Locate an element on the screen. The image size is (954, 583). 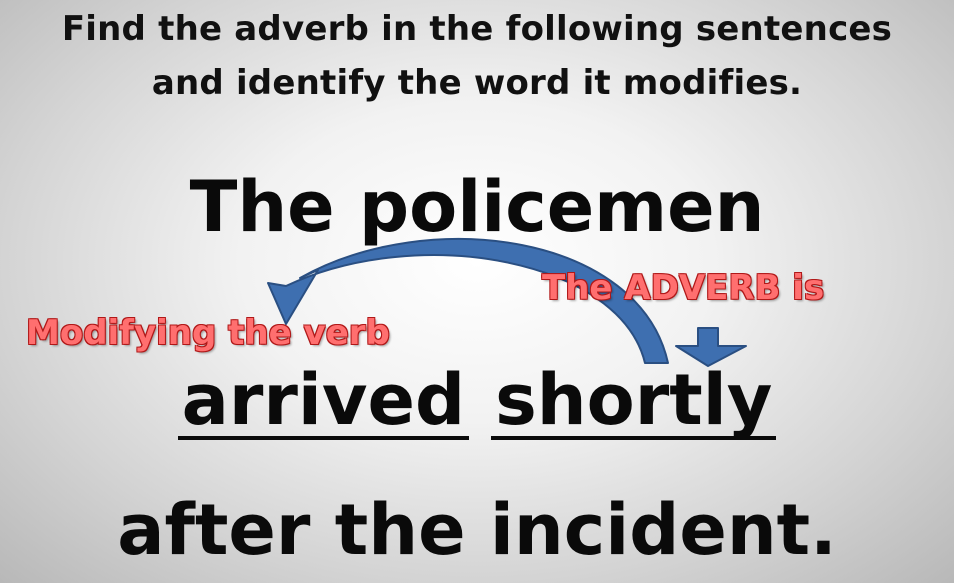
verb-underline is located at coordinates (323, 438).